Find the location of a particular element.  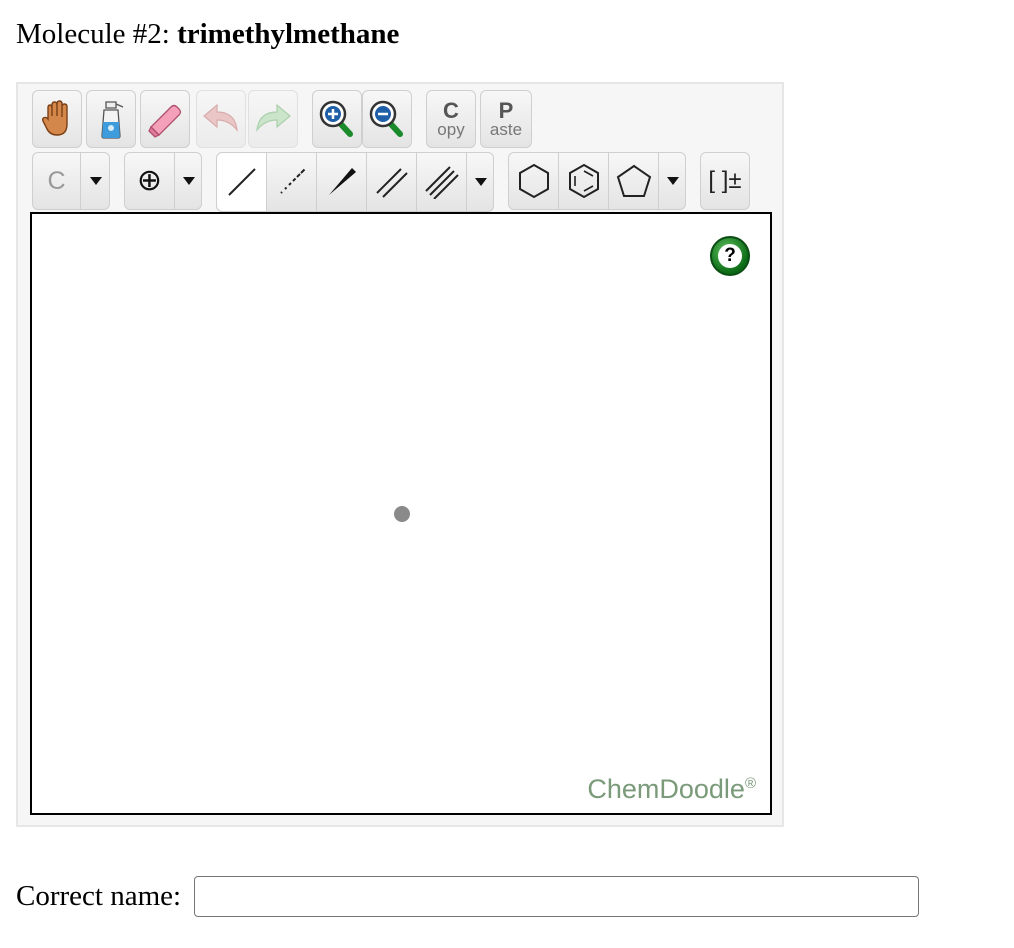

atom-carbon-button: C is located at coordinates (57, 181).